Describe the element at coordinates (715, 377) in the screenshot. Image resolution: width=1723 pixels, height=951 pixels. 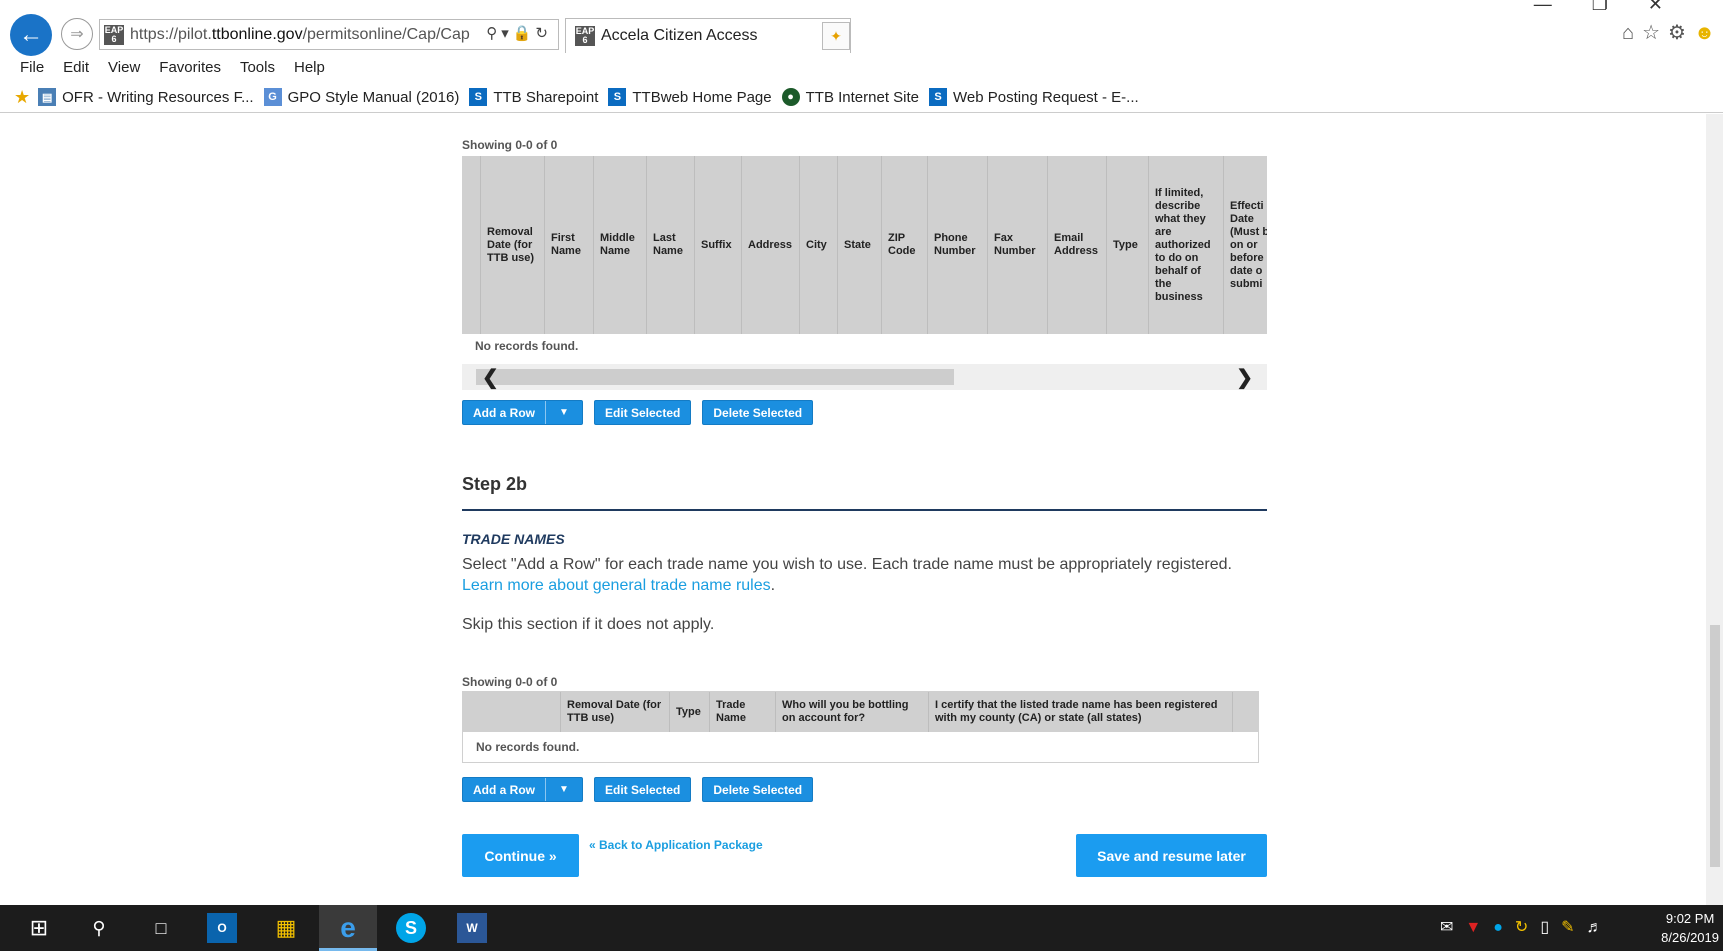
I see `grid1-scroll-thumb` at that location.